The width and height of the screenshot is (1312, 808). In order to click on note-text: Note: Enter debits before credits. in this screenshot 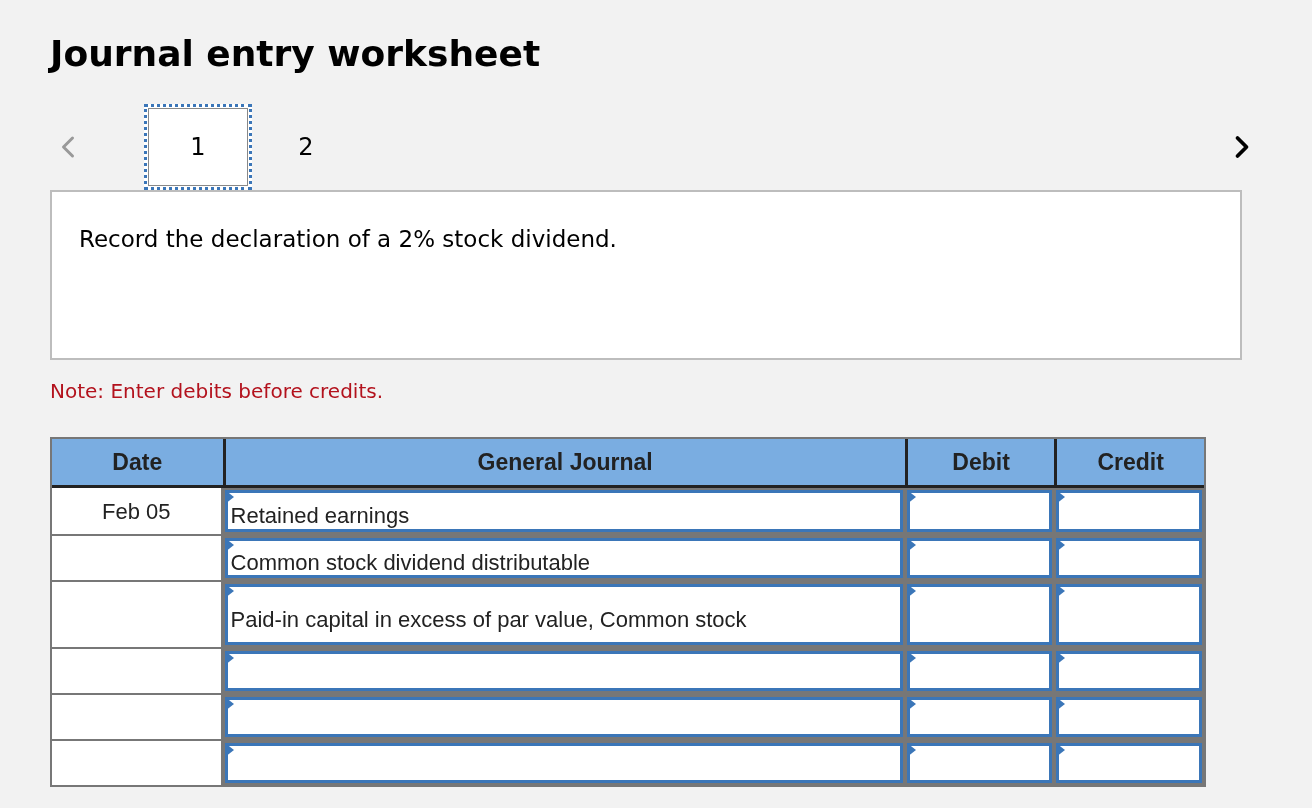, I will do `click(217, 391)`.